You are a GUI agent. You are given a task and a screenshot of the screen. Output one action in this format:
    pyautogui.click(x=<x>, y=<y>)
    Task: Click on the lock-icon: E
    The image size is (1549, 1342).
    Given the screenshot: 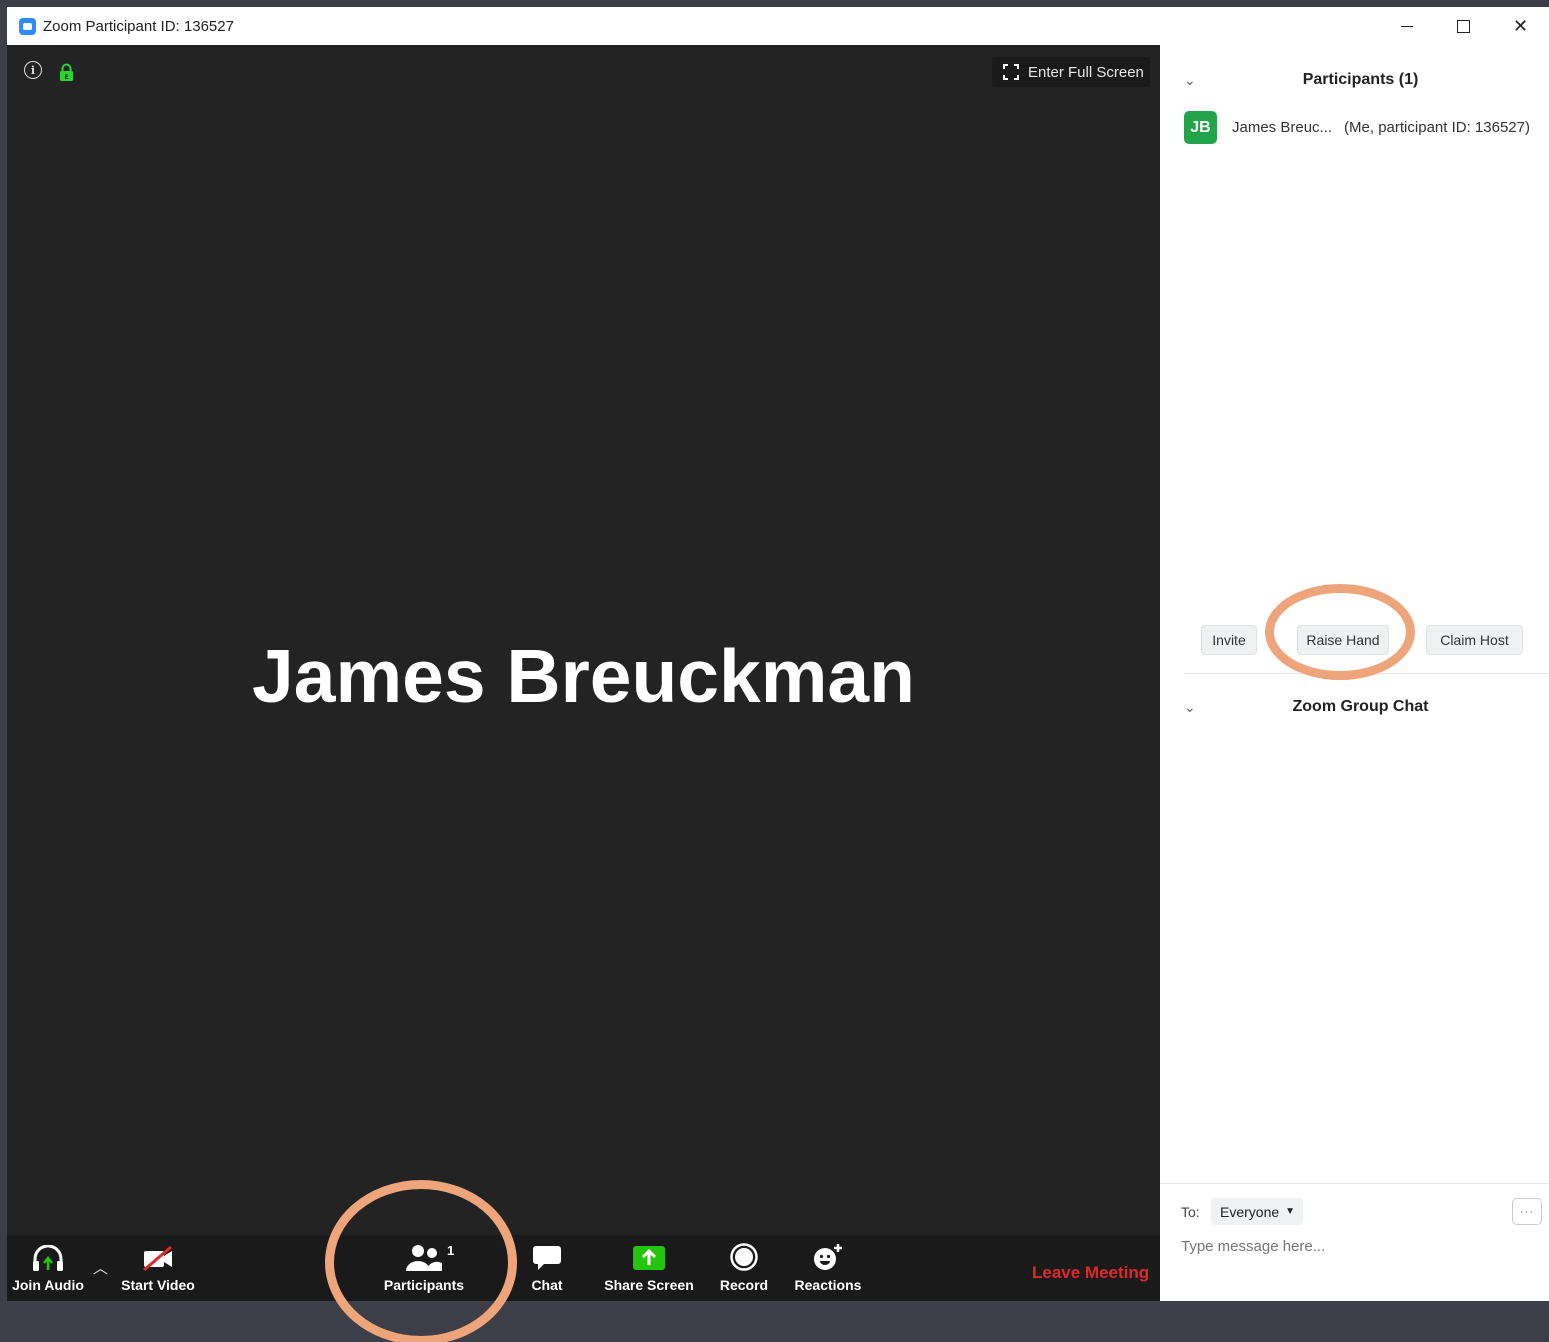 What is the action you would take?
    pyautogui.click(x=66, y=72)
    